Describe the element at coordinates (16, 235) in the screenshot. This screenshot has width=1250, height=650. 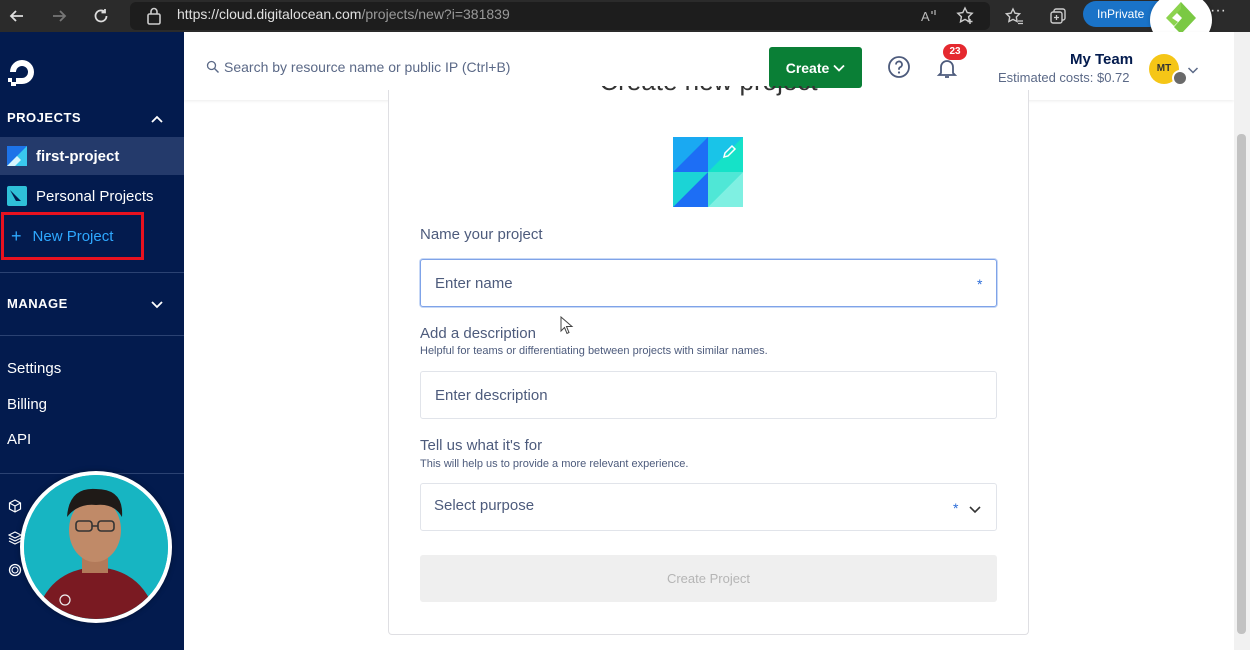
I see `plus-icon: +` at that location.